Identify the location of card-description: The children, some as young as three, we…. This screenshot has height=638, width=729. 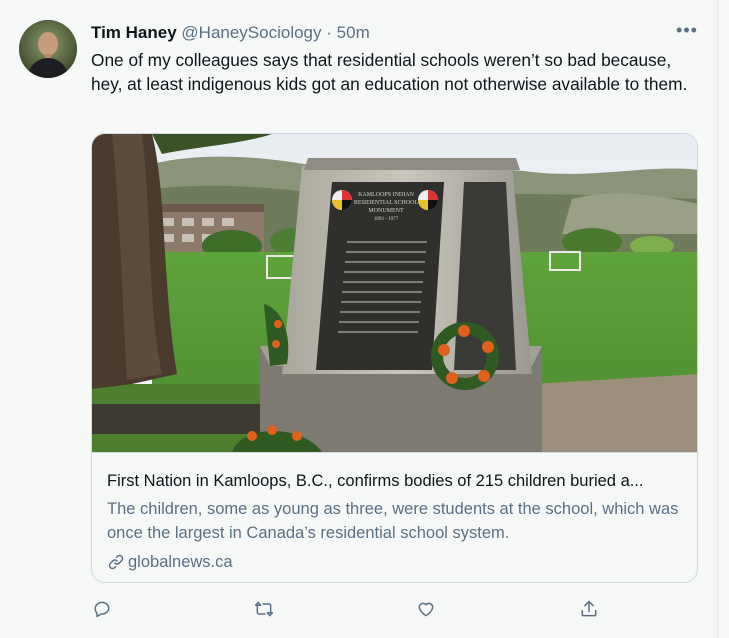
(393, 521).